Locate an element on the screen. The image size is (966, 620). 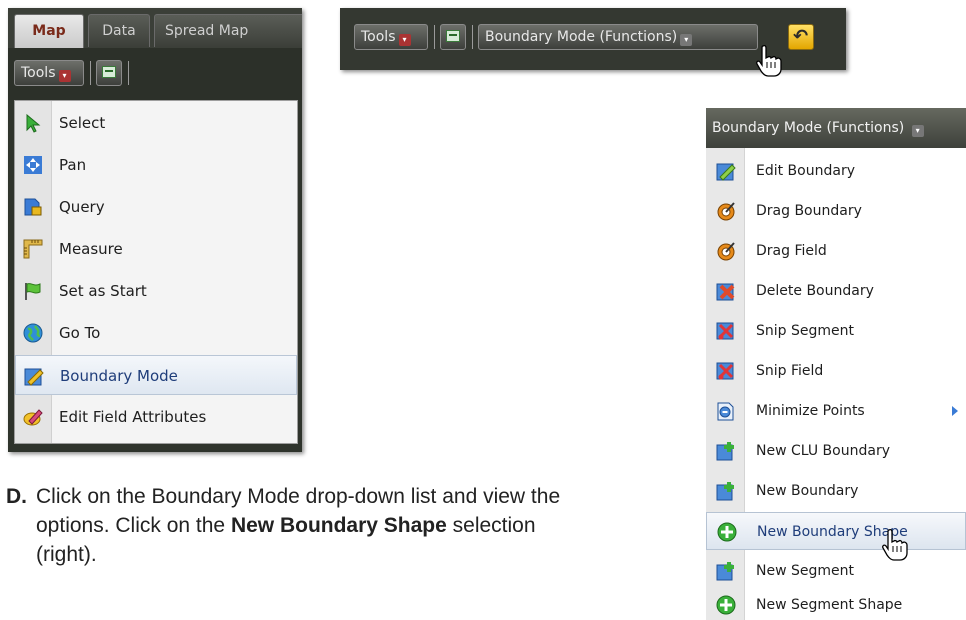
menu-item-snip-field: Snip Field is located at coordinates (836, 371).